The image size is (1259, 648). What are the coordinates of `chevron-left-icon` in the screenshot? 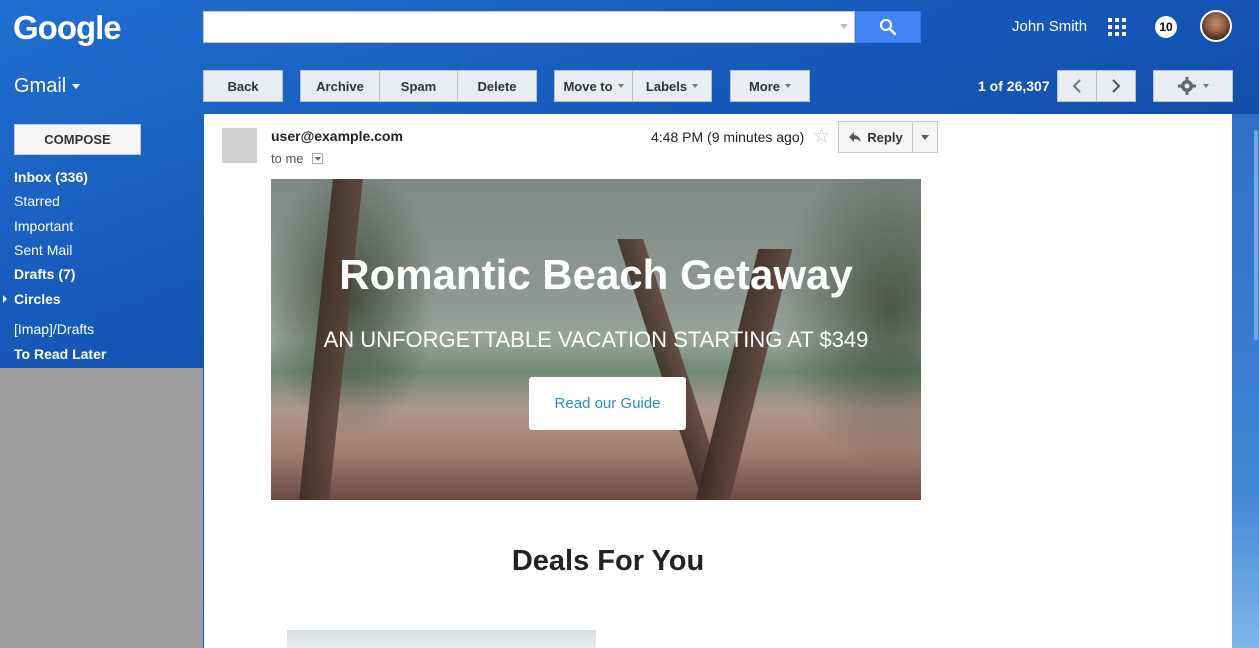 It's located at (1076, 86).